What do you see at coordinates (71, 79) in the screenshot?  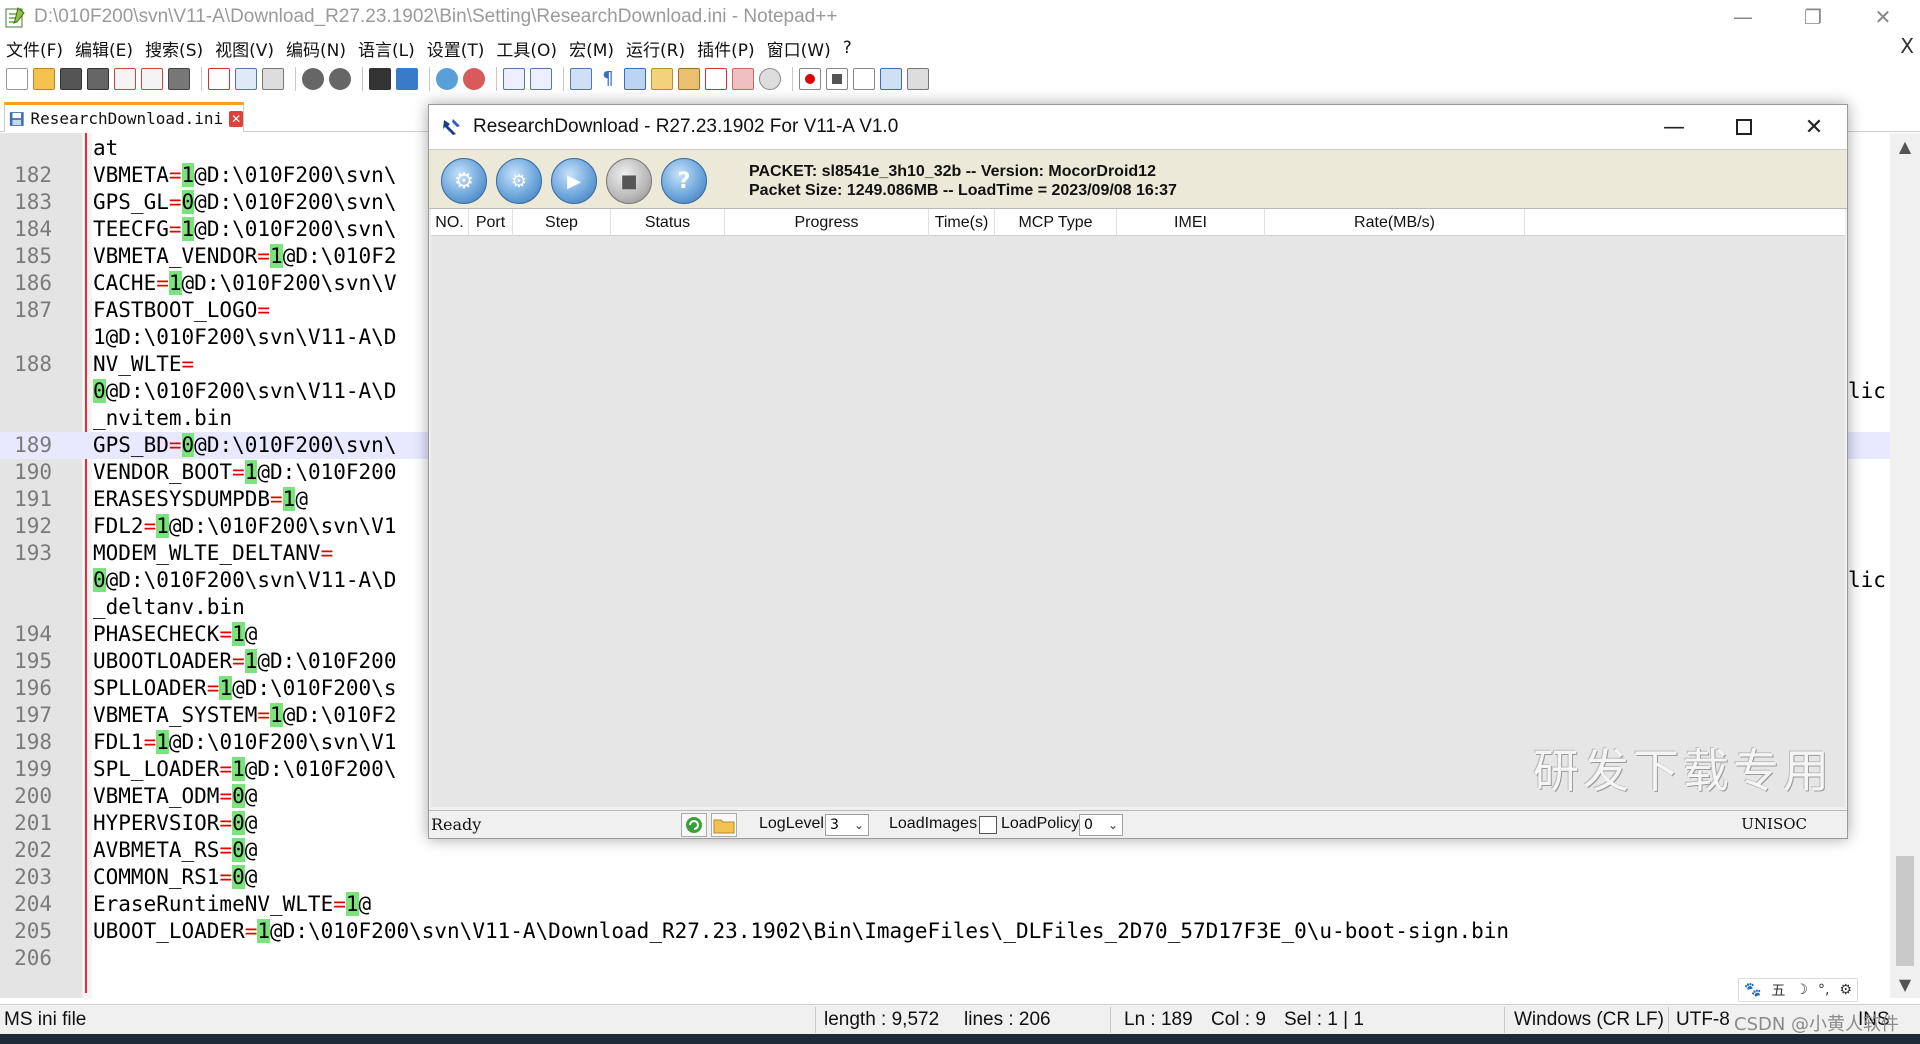 I see `save-icon` at bounding box center [71, 79].